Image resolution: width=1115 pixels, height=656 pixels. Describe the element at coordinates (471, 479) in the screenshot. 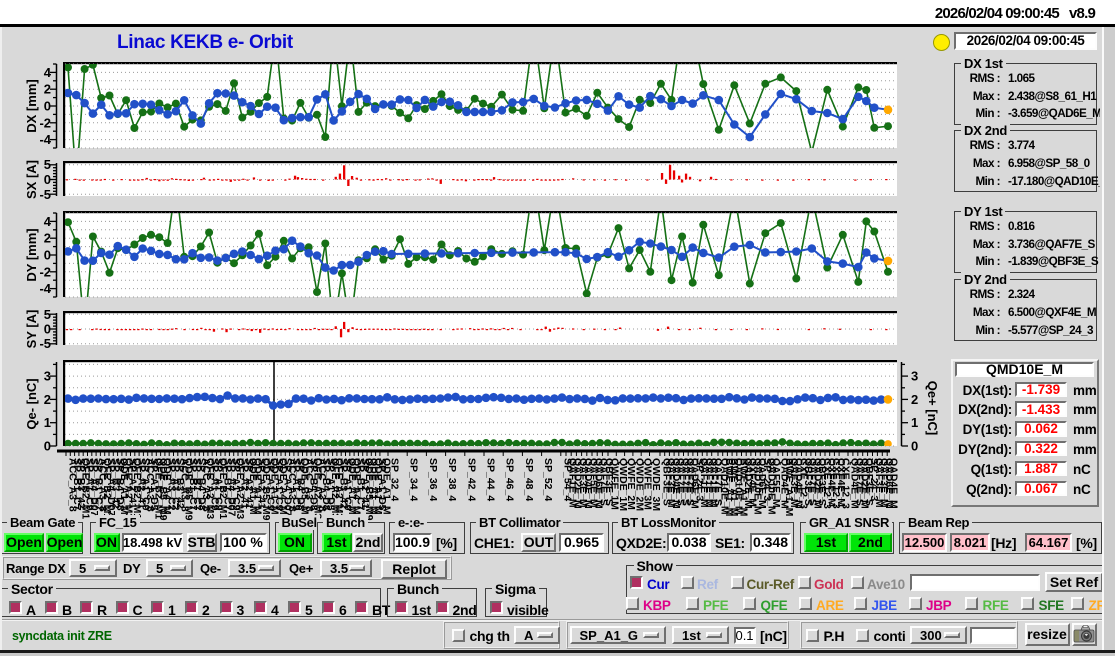

I see `svg-text: SP_42_4` at that location.